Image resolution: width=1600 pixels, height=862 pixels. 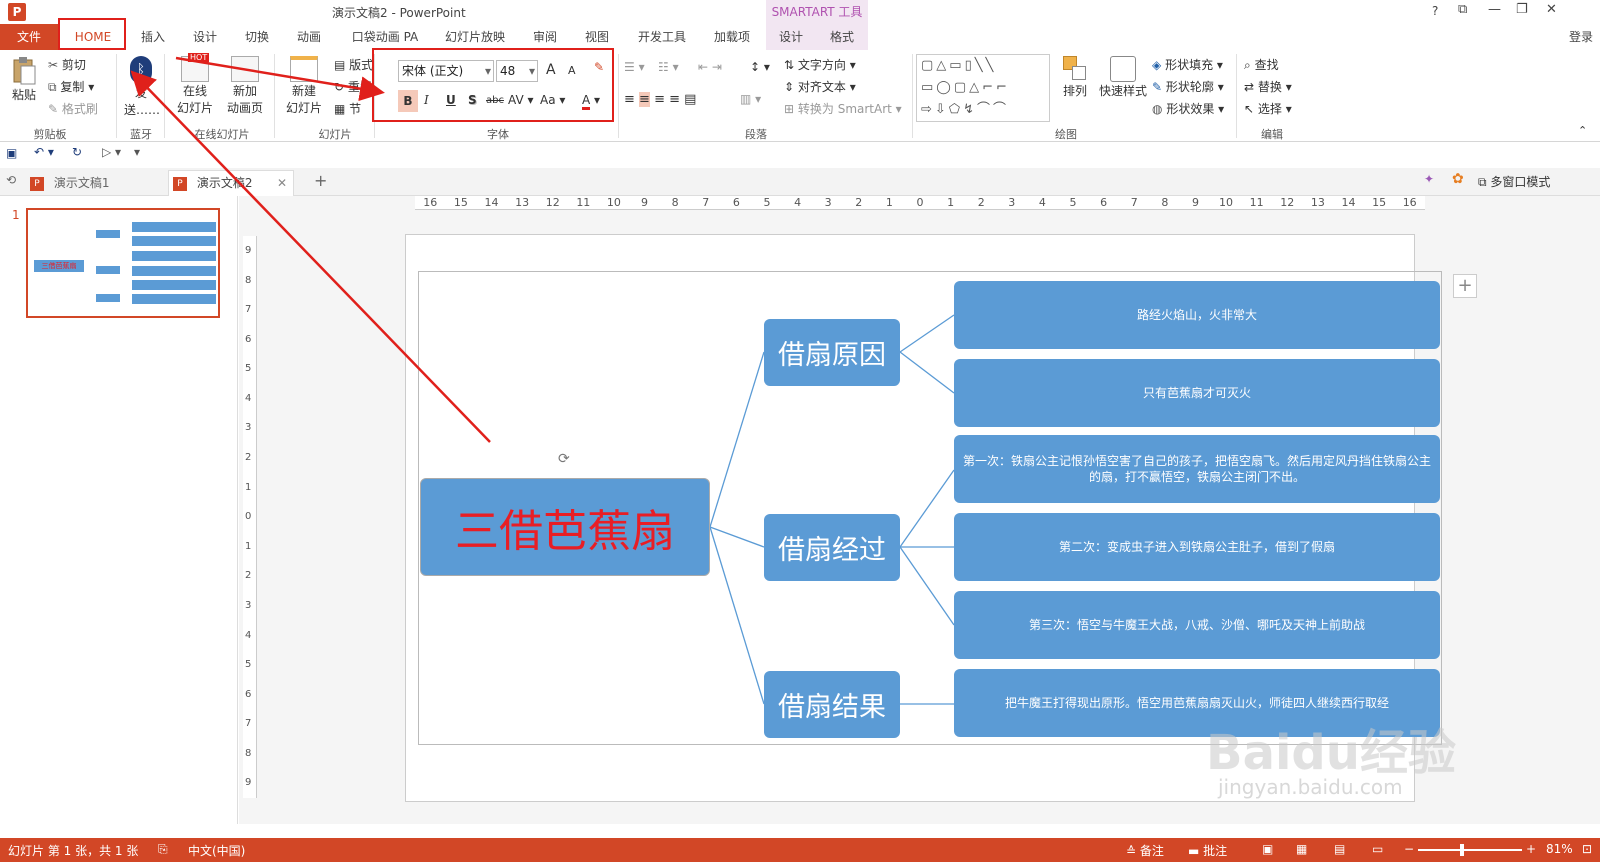 What do you see at coordinates (1157, 65) in the screenshot?
I see `paint-bucket-icon: ◈` at bounding box center [1157, 65].